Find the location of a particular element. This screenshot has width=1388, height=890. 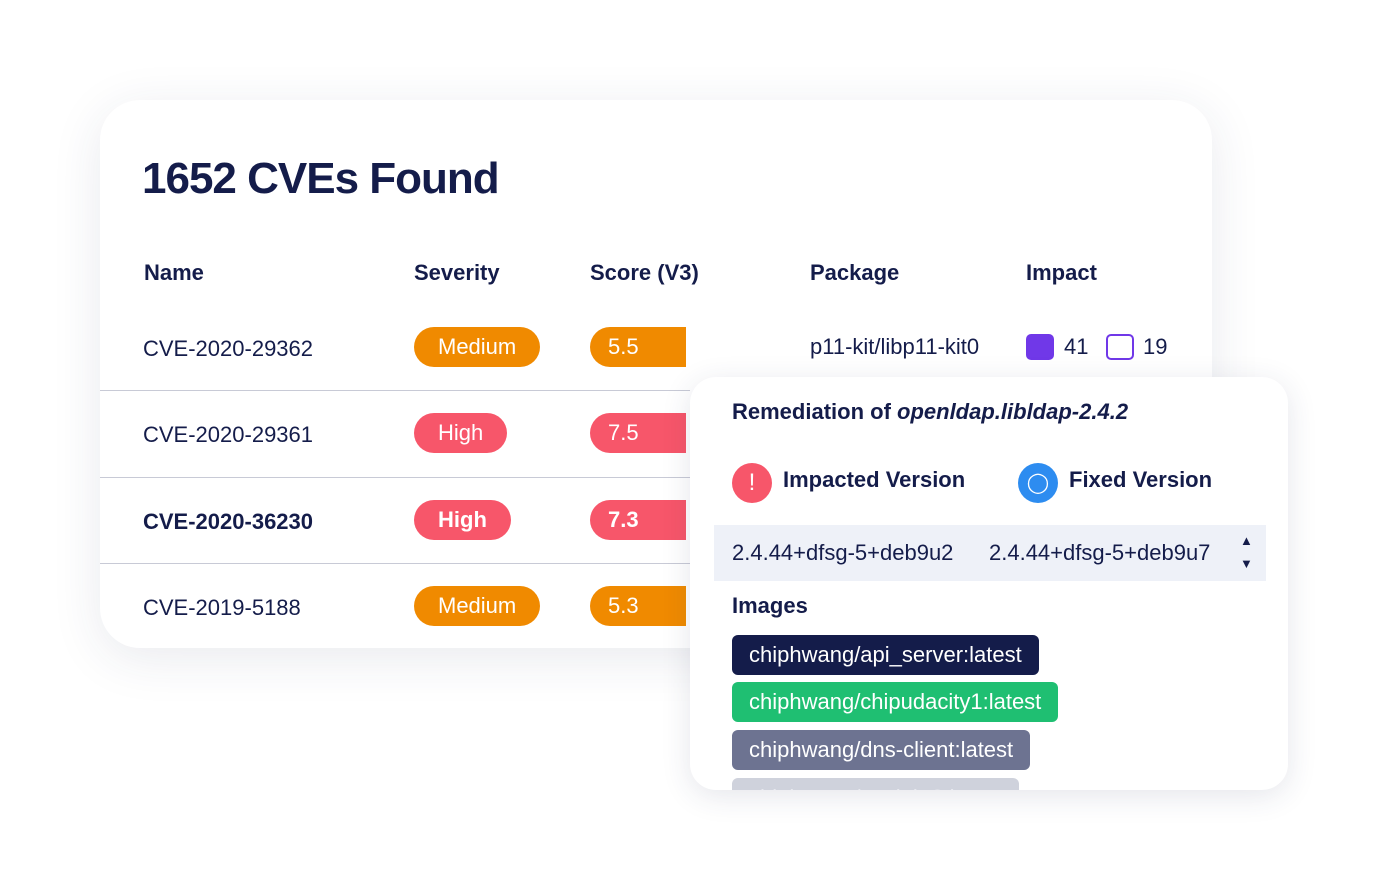

col-name: Name is located at coordinates (174, 273).